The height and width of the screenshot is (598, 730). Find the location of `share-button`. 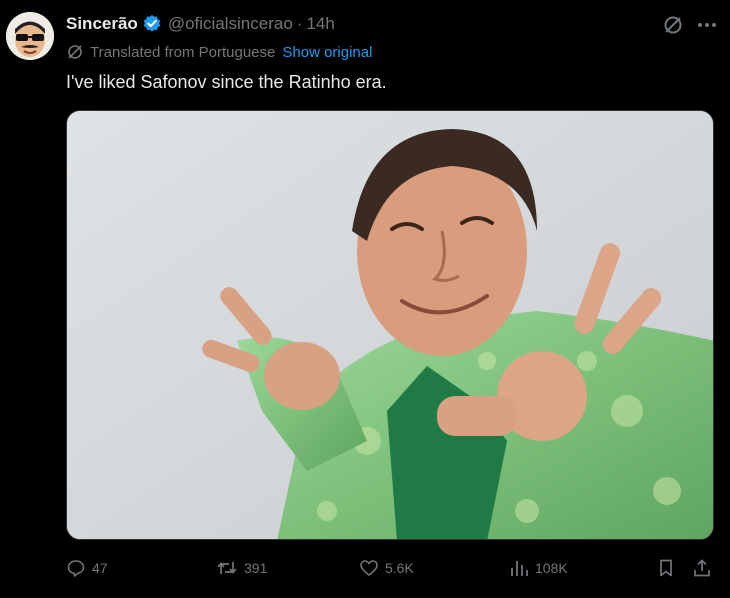

share-button is located at coordinates (702, 568).